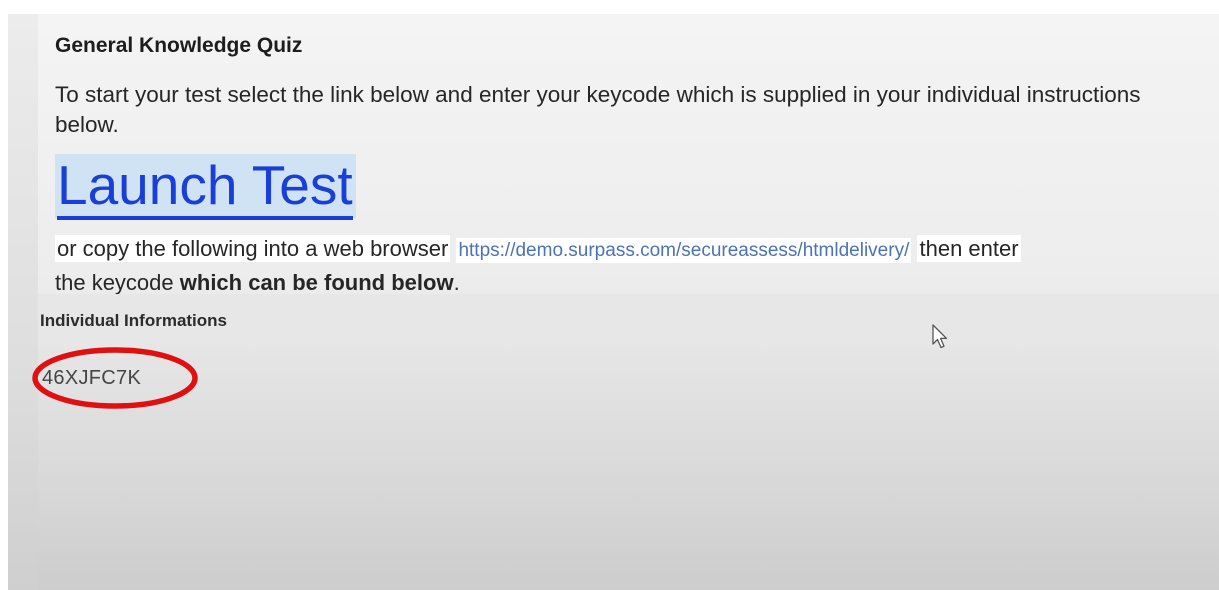 The height and width of the screenshot is (590, 1219). I want to click on annotation-circle, so click(115, 378).